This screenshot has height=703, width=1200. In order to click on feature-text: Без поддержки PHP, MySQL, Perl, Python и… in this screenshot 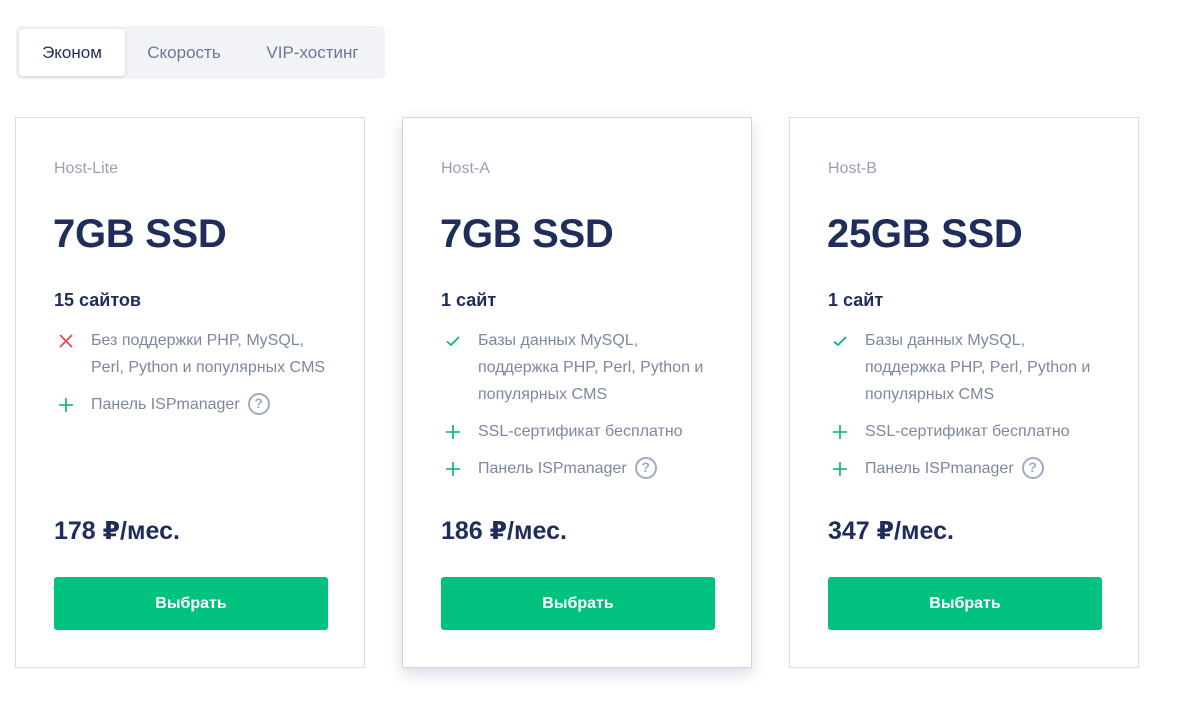, I will do `click(208, 354)`.